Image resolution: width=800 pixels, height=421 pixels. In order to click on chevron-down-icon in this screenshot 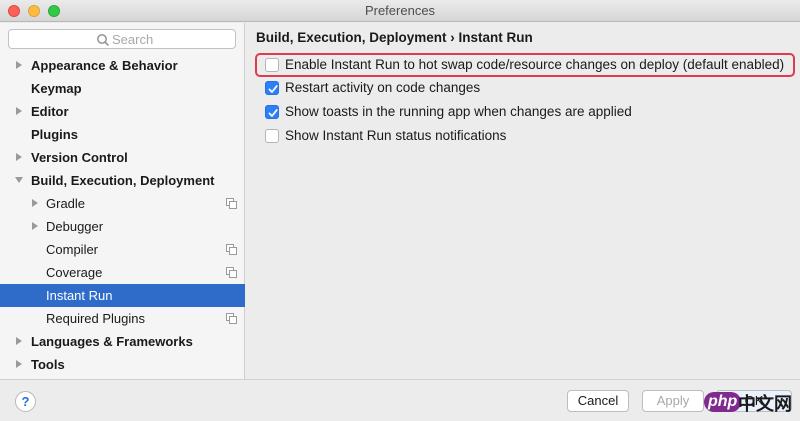, I will do `click(19, 180)`.